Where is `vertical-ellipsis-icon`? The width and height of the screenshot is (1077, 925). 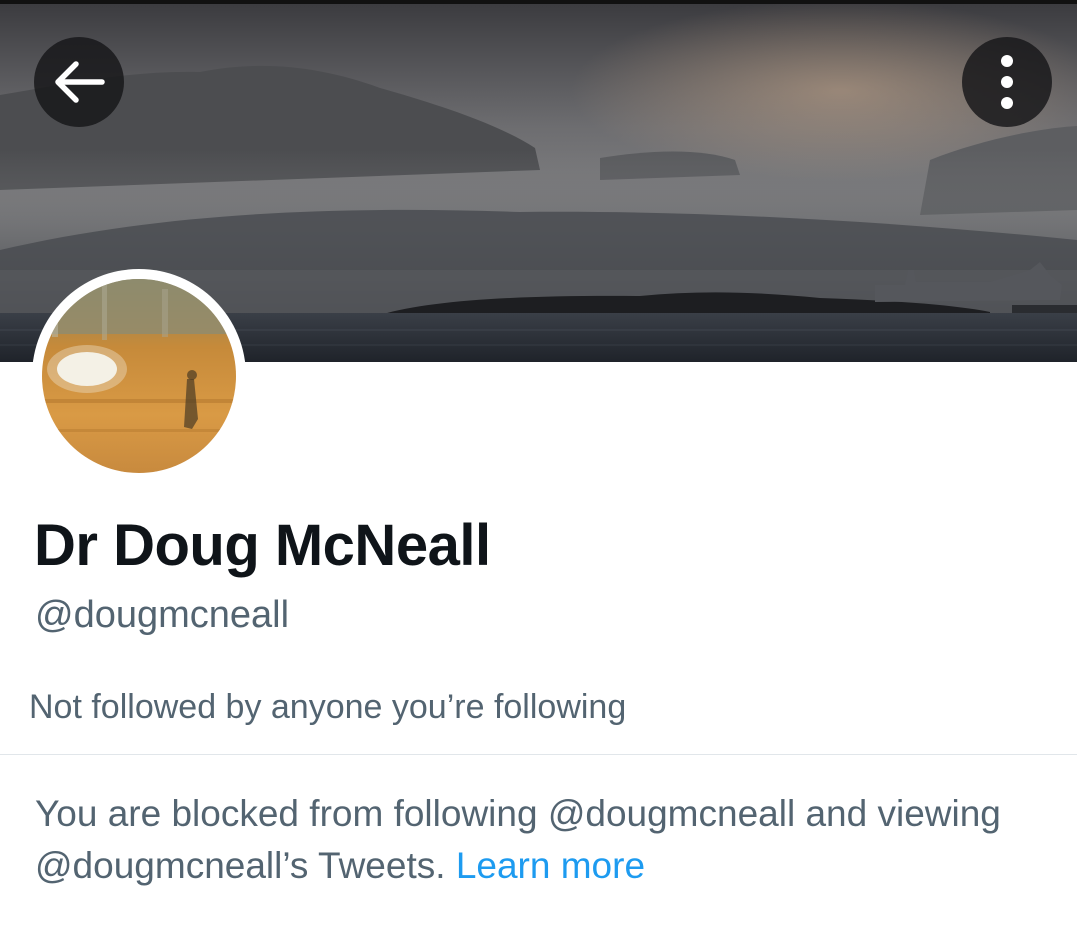 vertical-ellipsis-icon is located at coordinates (1007, 82).